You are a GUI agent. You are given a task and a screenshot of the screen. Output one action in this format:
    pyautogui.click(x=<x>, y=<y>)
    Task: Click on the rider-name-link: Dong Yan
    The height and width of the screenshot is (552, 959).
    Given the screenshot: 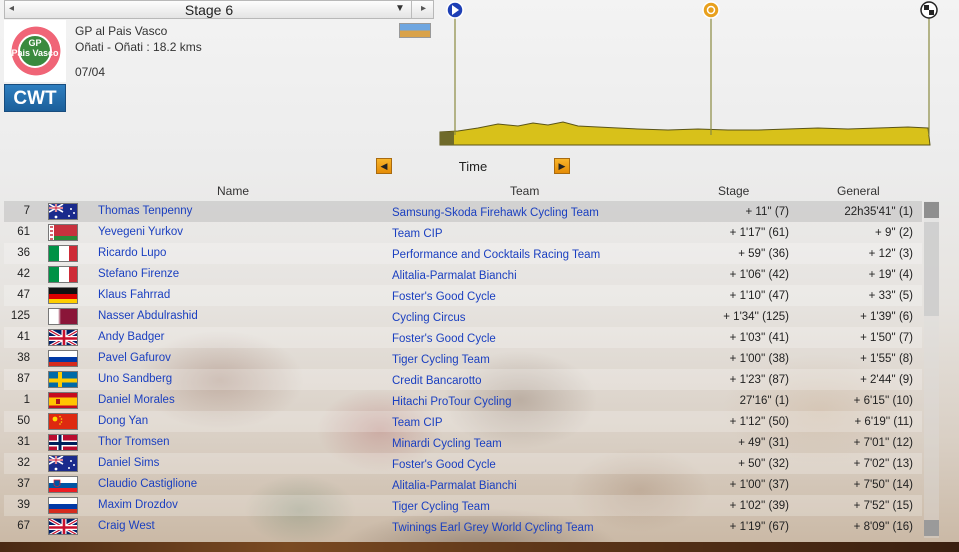 What is the action you would take?
    pyautogui.click(x=123, y=421)
    